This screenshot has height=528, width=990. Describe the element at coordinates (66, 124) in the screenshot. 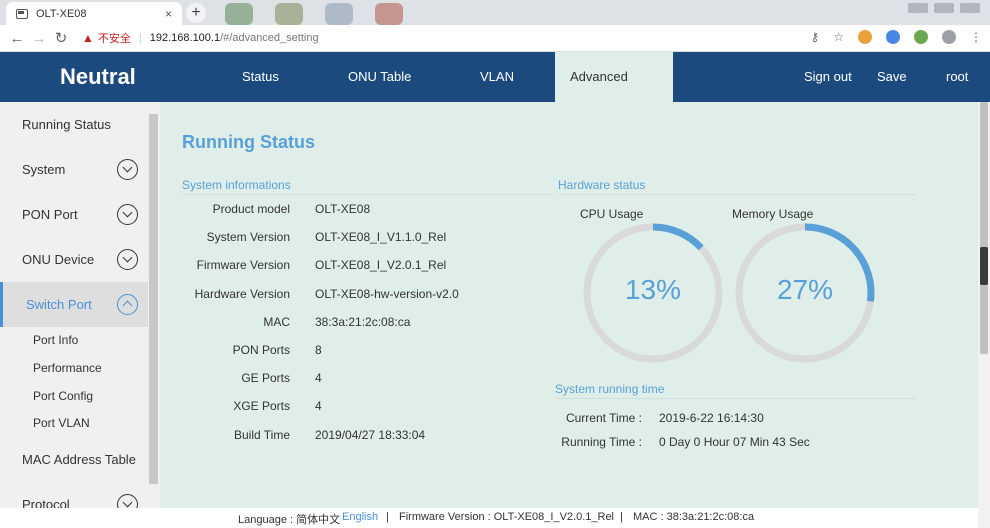

I see `sidebar-item-label: Running Status` at that location.